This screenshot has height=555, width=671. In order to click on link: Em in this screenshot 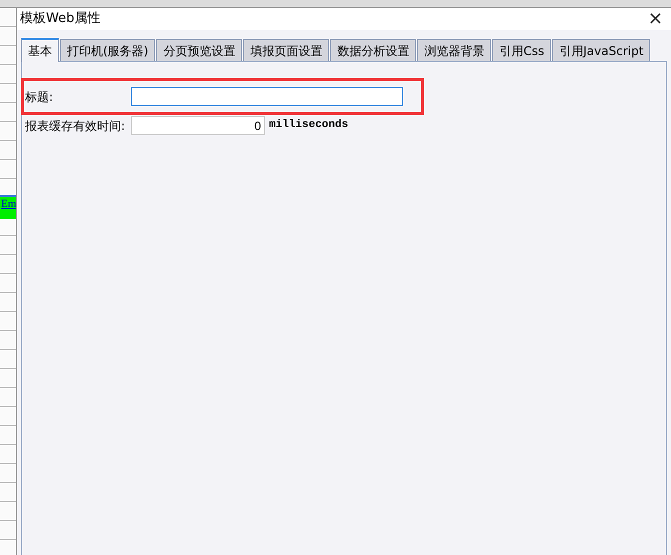, I will do `click(8, 204)`.